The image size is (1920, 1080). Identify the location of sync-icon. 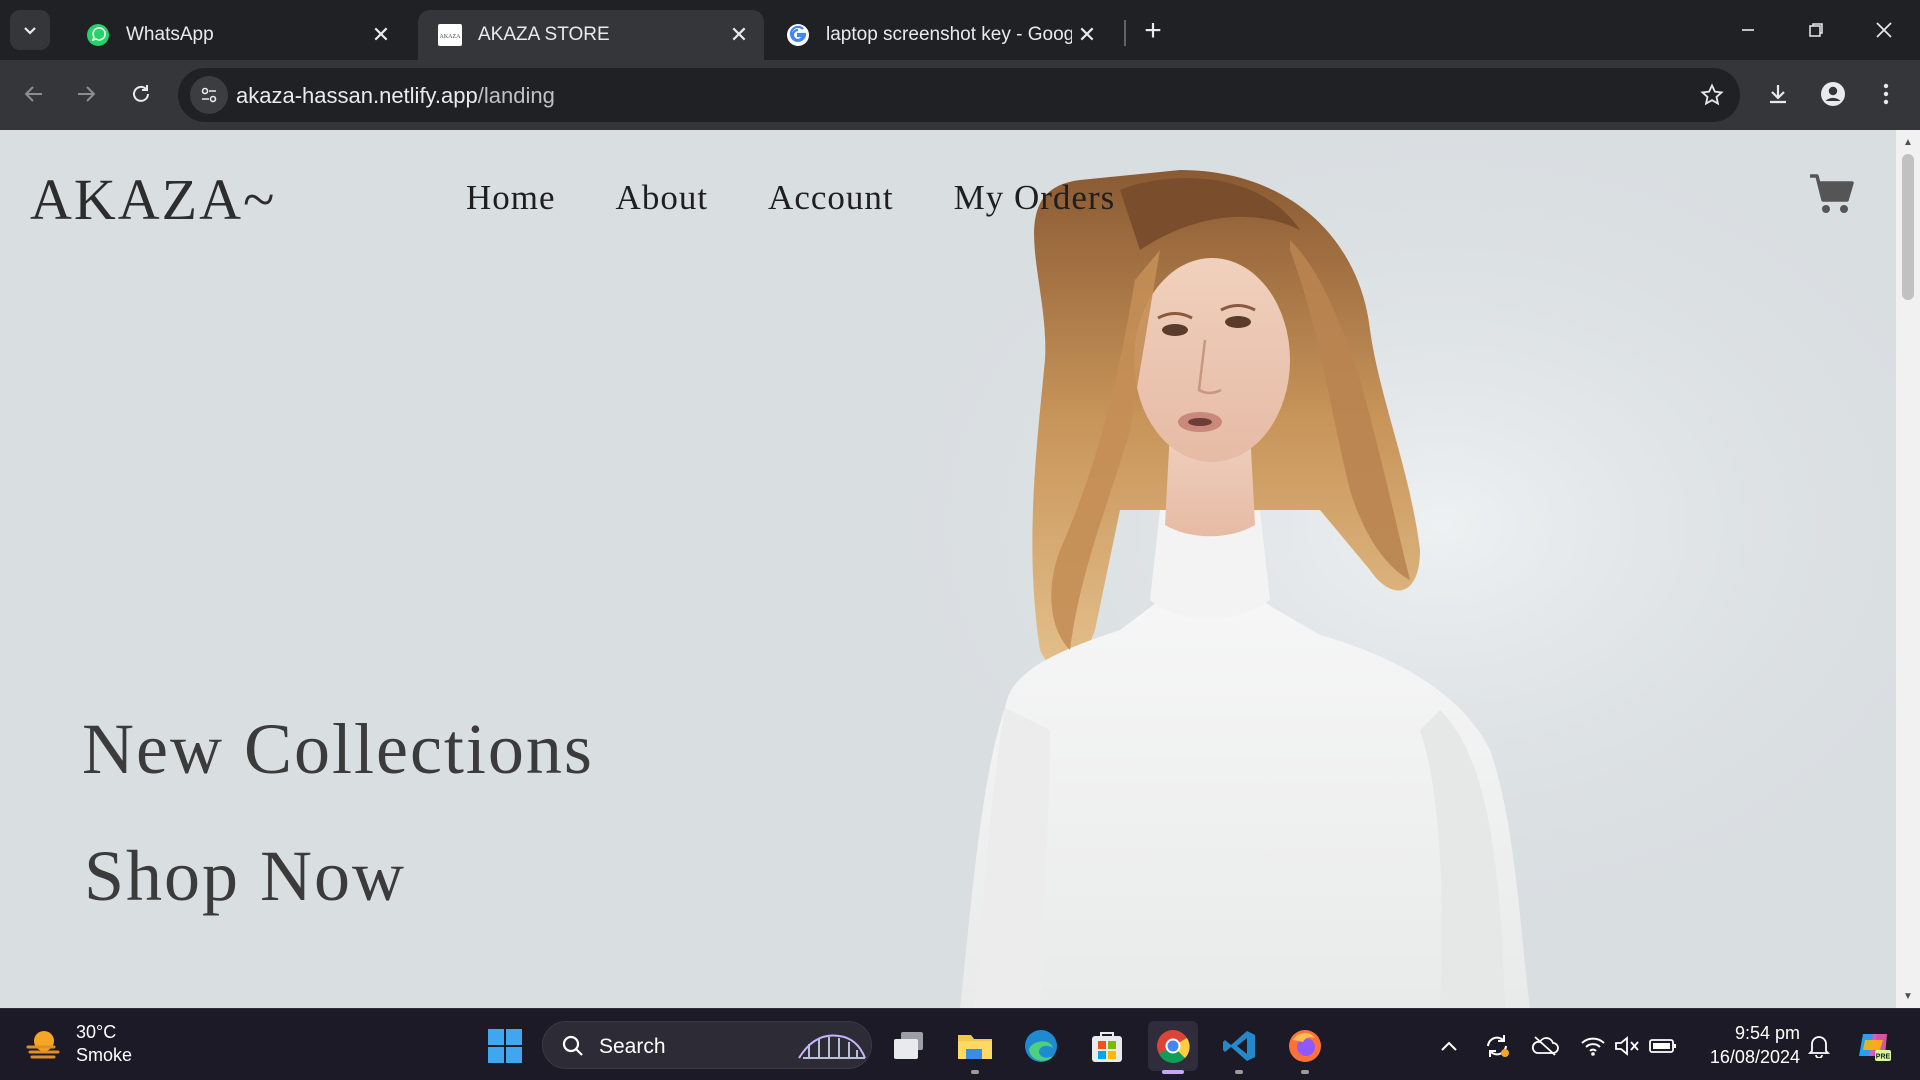
(1498, 1046).